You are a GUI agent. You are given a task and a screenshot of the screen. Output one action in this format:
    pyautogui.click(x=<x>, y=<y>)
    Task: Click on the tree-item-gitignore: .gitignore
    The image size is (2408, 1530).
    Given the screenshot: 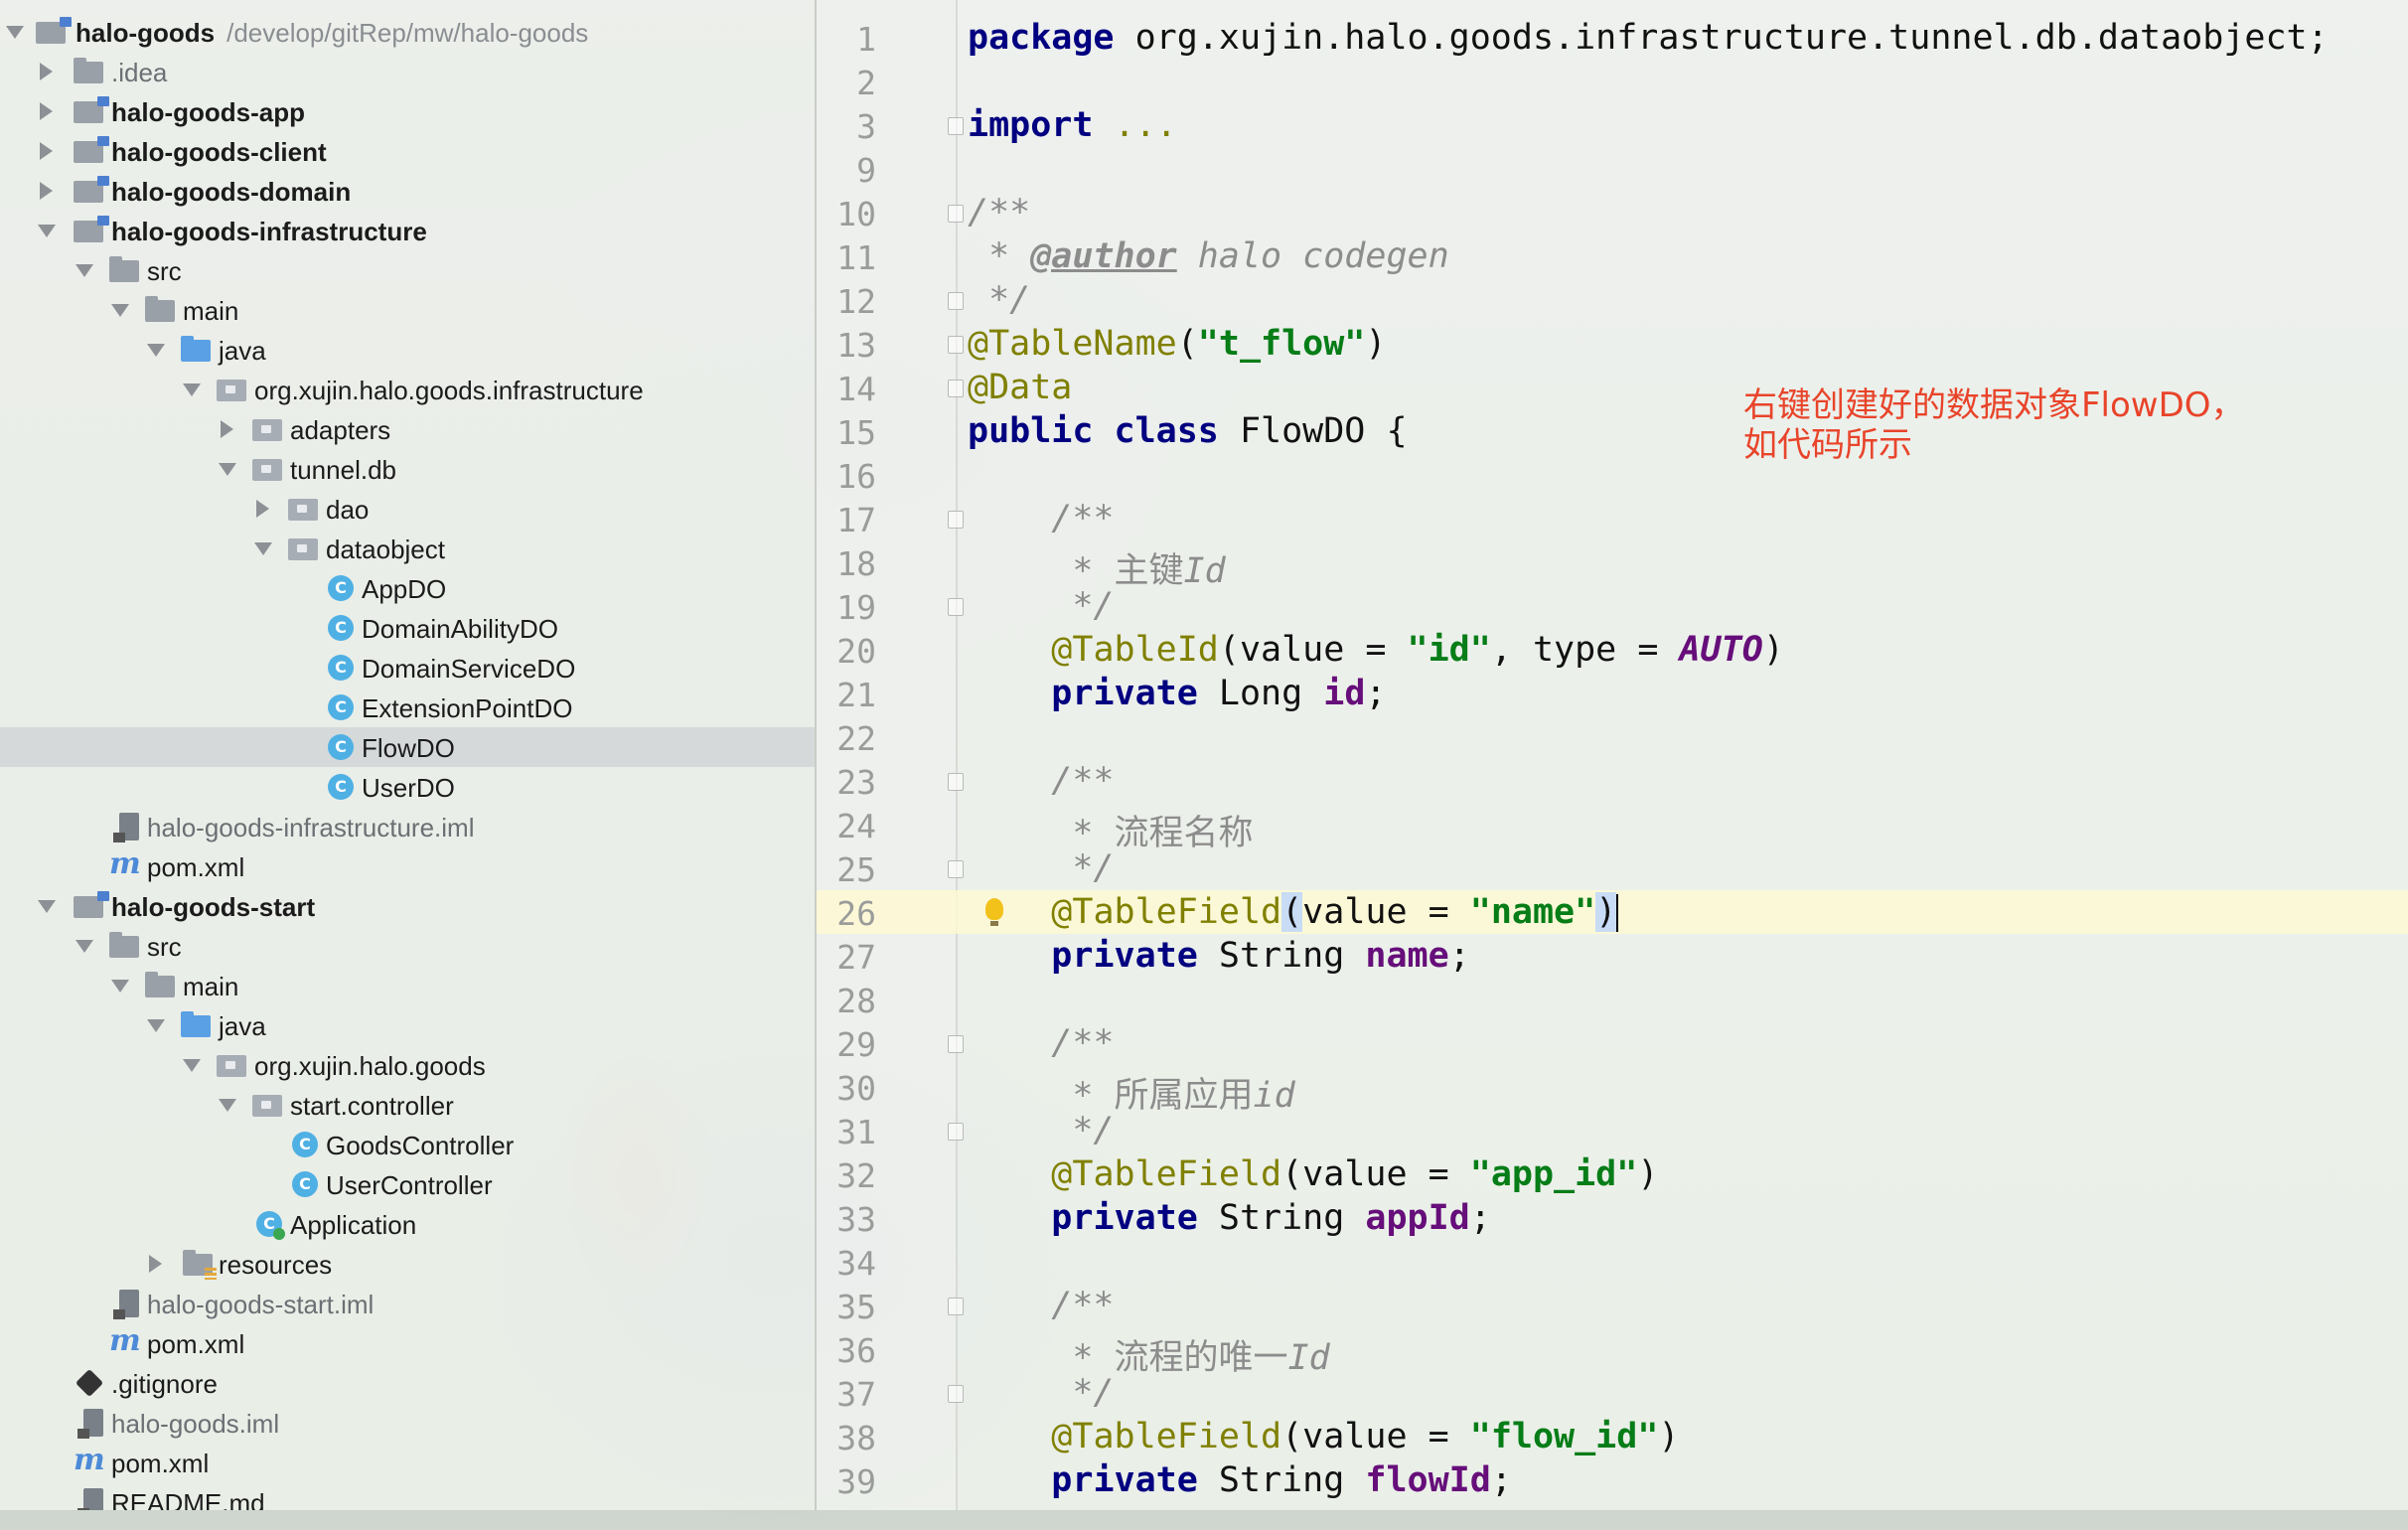 What is the action you would take?
    pyautogui.click(x=407, y=1383)
    